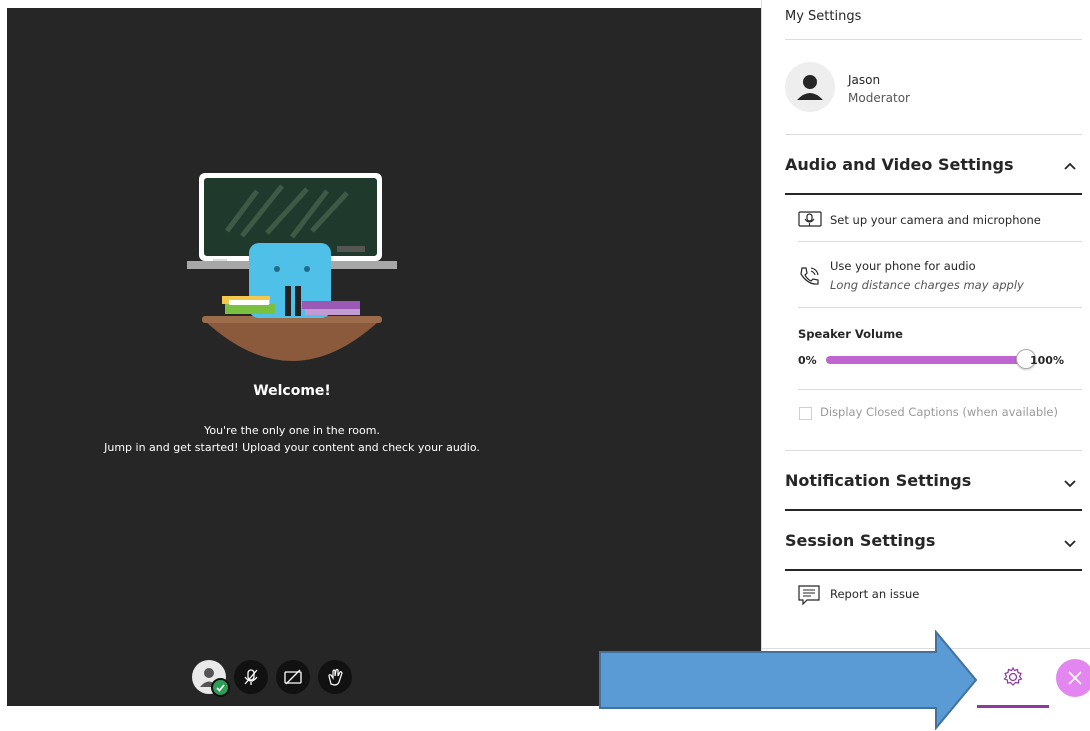 The height and width of the screenshot is (731, 1090). Describe the element at coordinates (879, 98) in the screenshot. I see `user-role: Moderator` at that location.